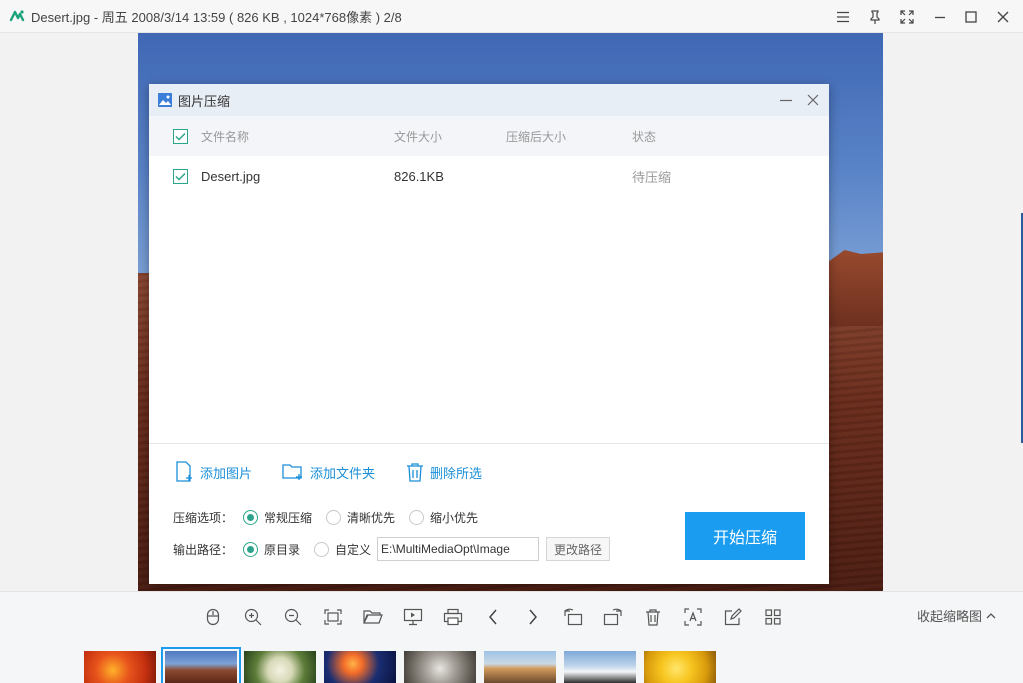  Describe the element at coordinates (413, 617) in the screenshot. I see `slideshow-icon` at that location.